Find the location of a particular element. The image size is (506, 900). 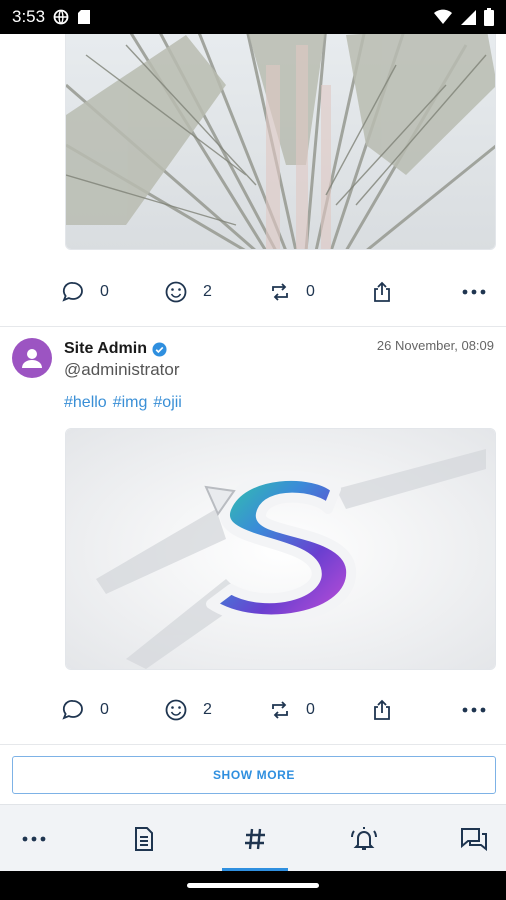

signal-icon is located at coordinates (468, 17).